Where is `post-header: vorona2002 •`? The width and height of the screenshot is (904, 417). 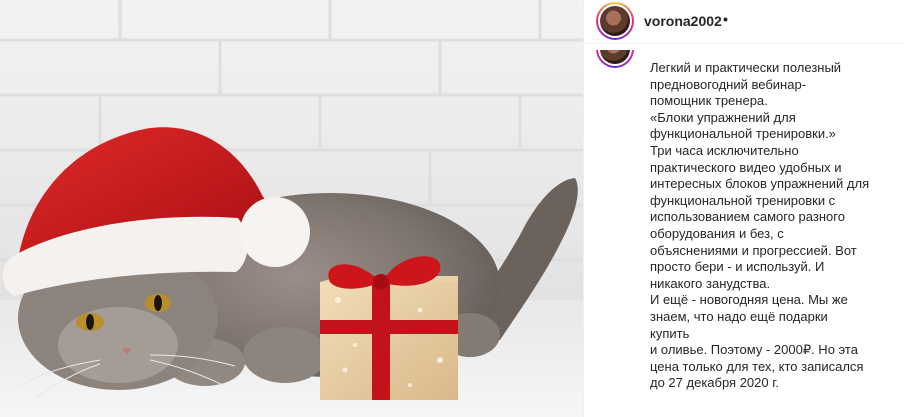 post-header: vorona2002 • is located at coordinates (744, 22).